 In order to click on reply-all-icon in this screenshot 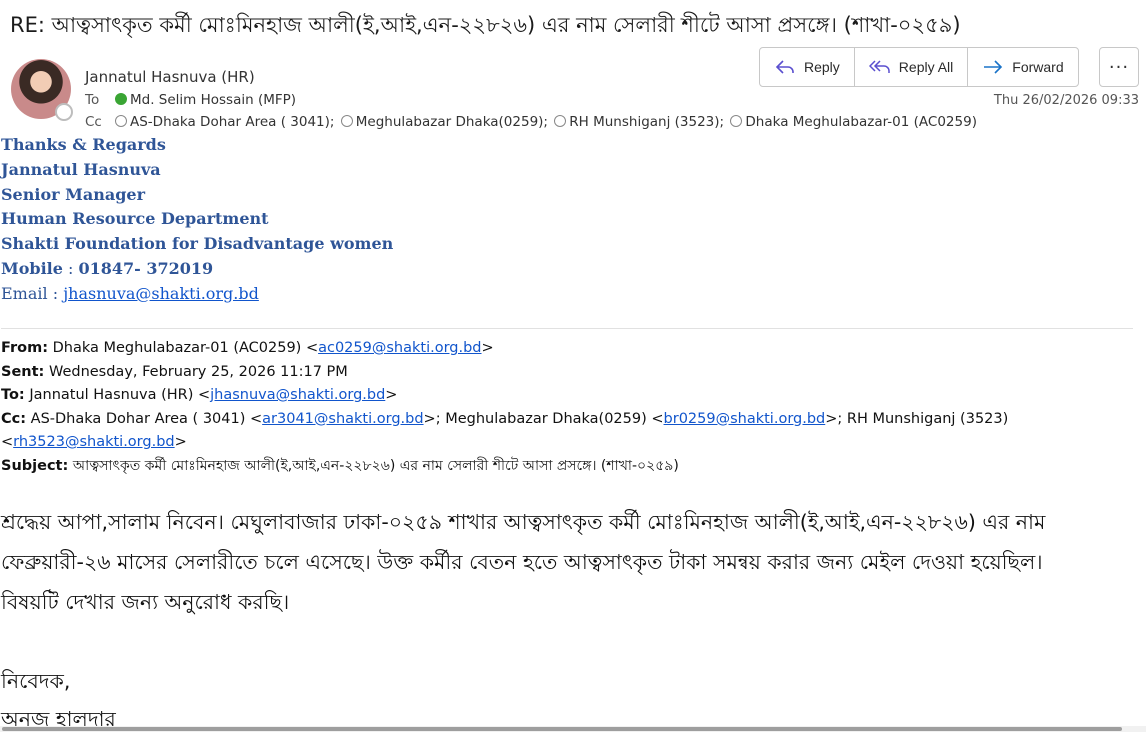, I will do `click(879, 66)`.